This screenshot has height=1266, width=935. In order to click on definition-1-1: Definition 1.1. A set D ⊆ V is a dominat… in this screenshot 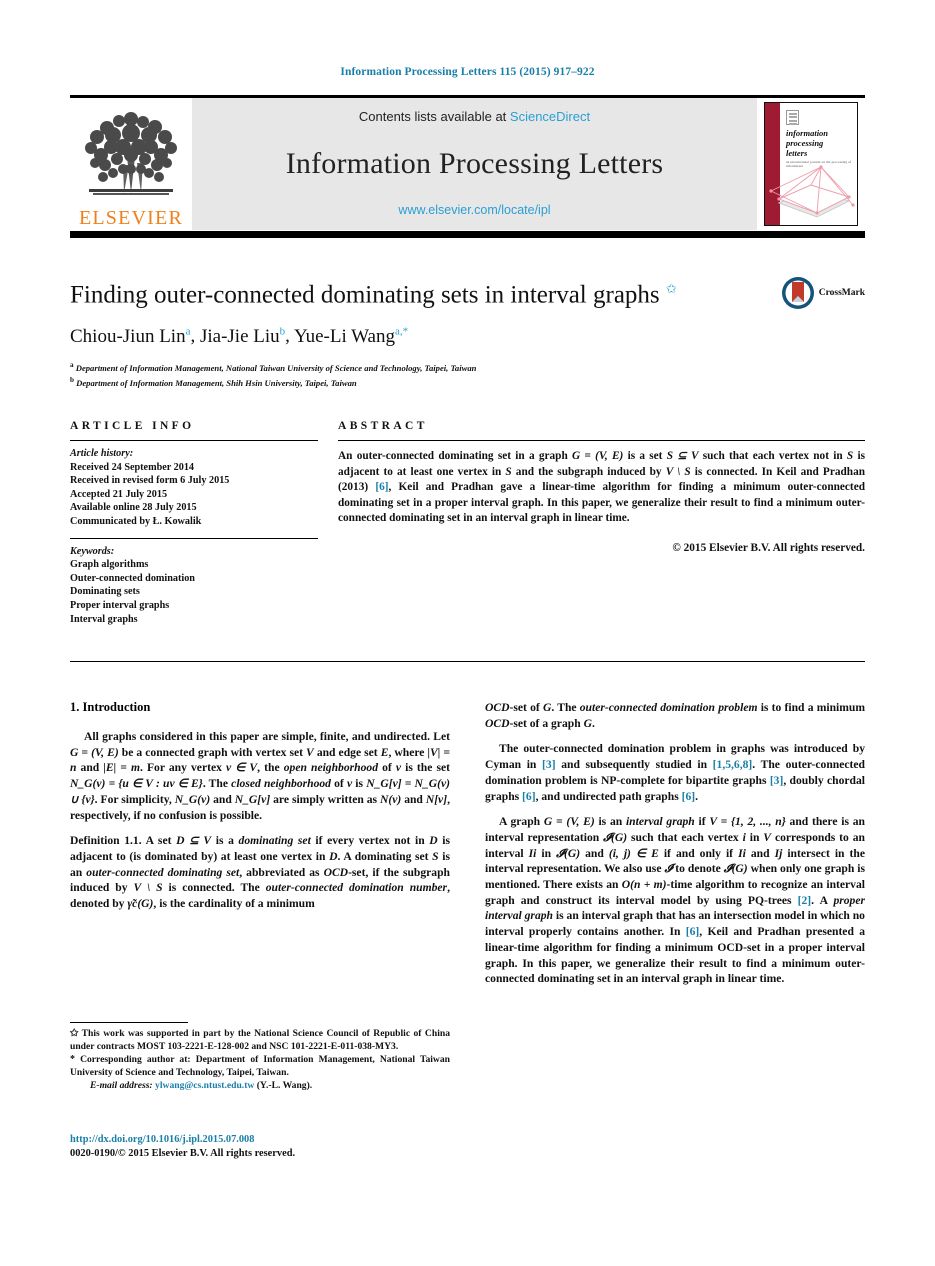, I will do `click(260, 872)`.